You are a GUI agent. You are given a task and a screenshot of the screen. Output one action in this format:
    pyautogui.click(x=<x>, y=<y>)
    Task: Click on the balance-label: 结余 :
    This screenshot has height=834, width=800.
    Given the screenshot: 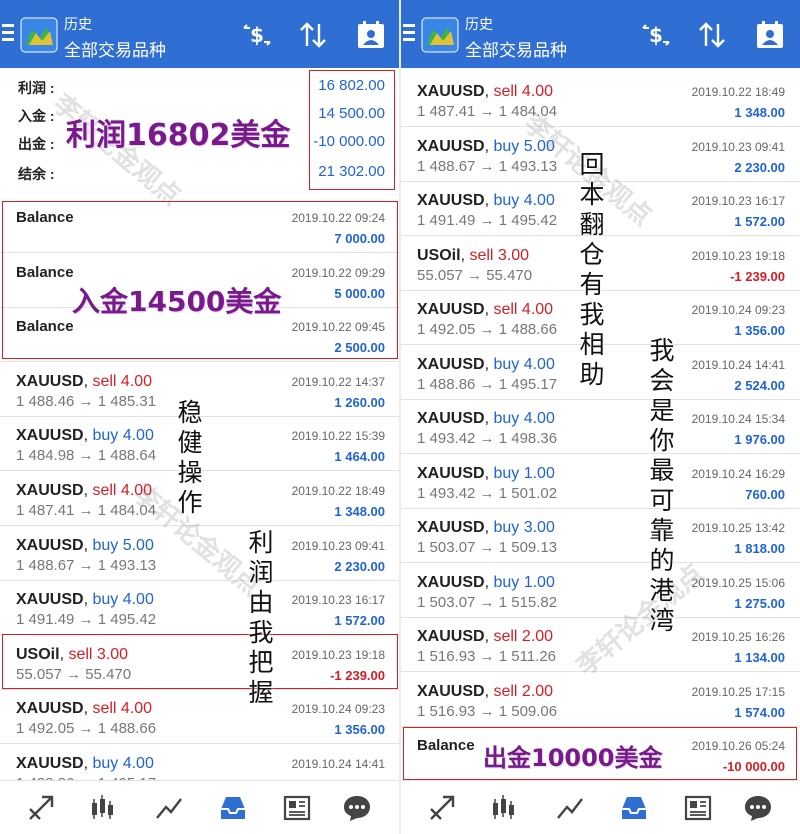 What is the action you would take?
    pyautogui.click(x=36, y=174)
    